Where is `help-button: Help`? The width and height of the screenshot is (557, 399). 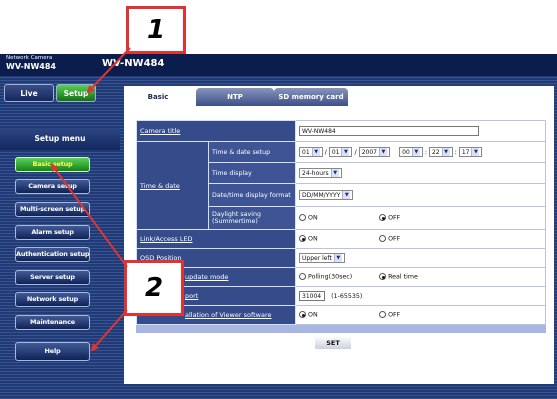
help-button: Help is located at coordinates (52, 351).